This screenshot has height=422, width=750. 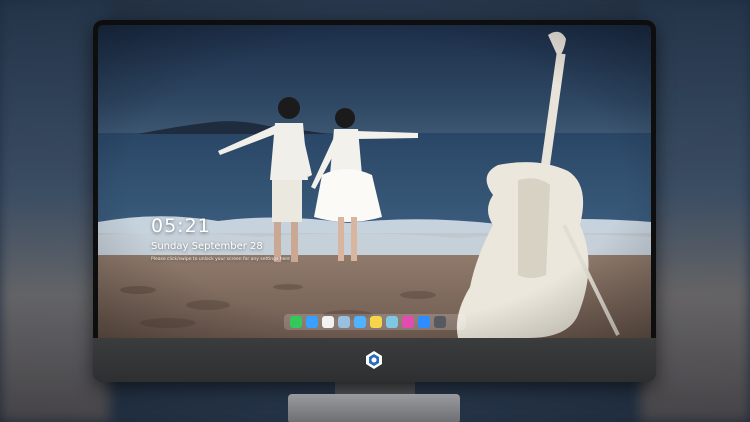 I want to click on messages-icon, so click(x=296, y=322).